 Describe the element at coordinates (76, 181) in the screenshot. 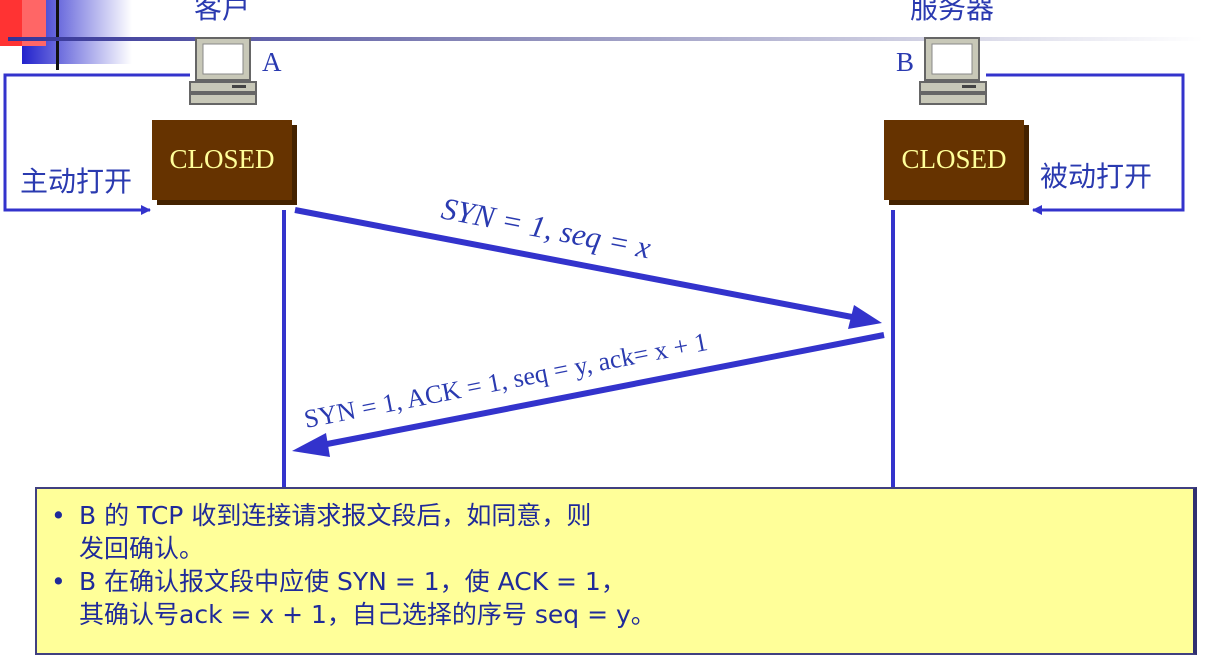

I see `client-action-label: 主动打开` at that location.